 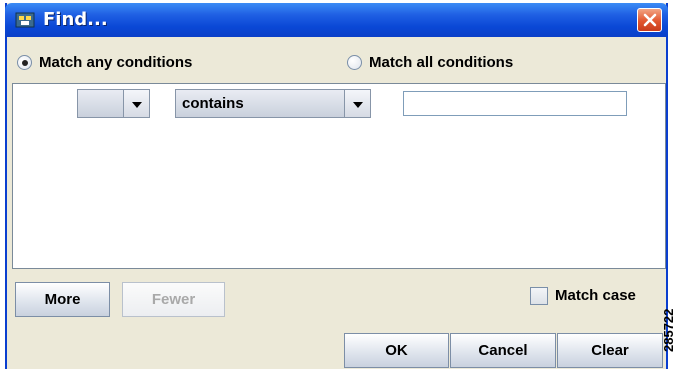 I want to click on more-button: More, so click(x=62, y=299).